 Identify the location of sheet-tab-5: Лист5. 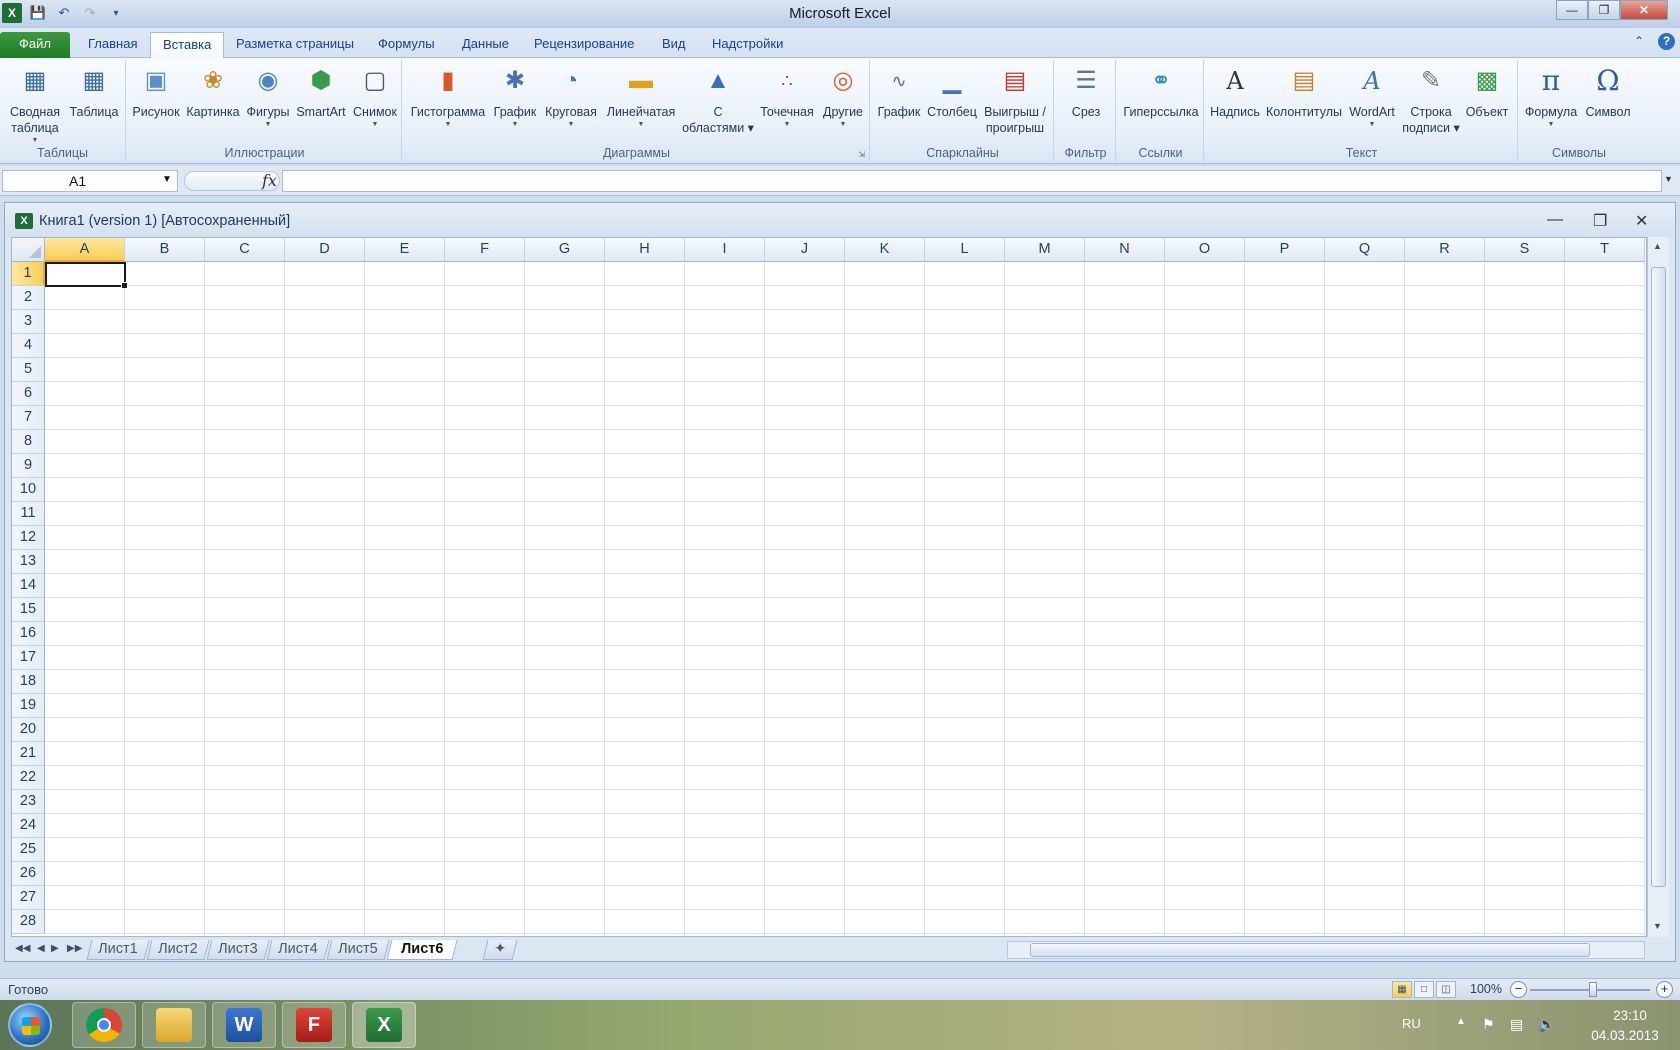
(358, 950).